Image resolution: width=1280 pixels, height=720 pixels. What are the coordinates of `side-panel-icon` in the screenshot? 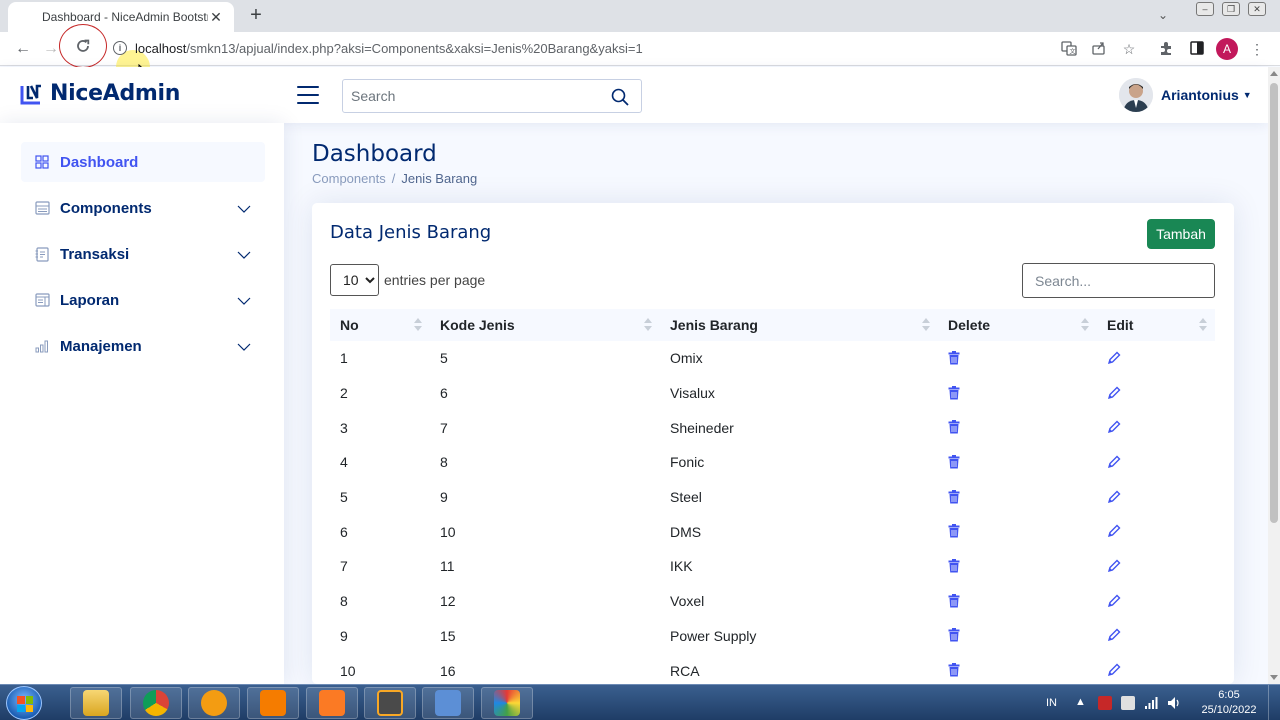 It's located at (1197, 49).